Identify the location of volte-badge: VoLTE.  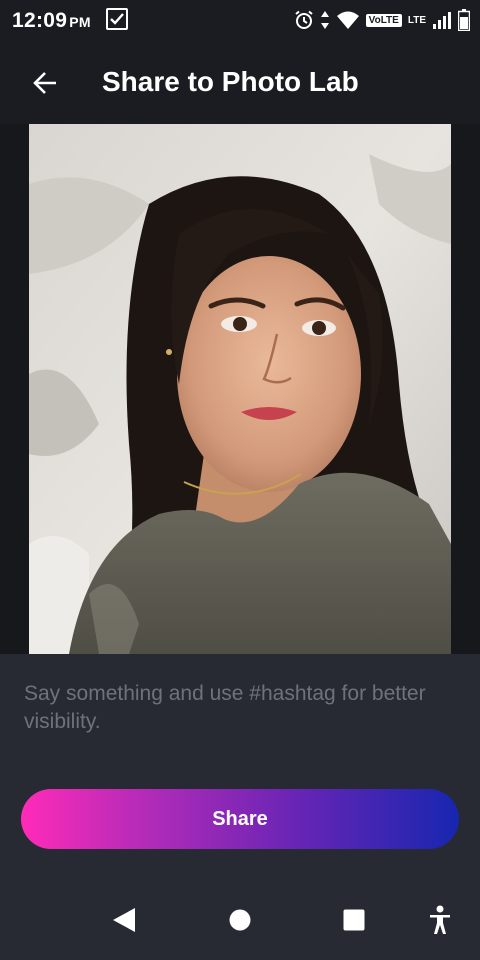
(383, 20).